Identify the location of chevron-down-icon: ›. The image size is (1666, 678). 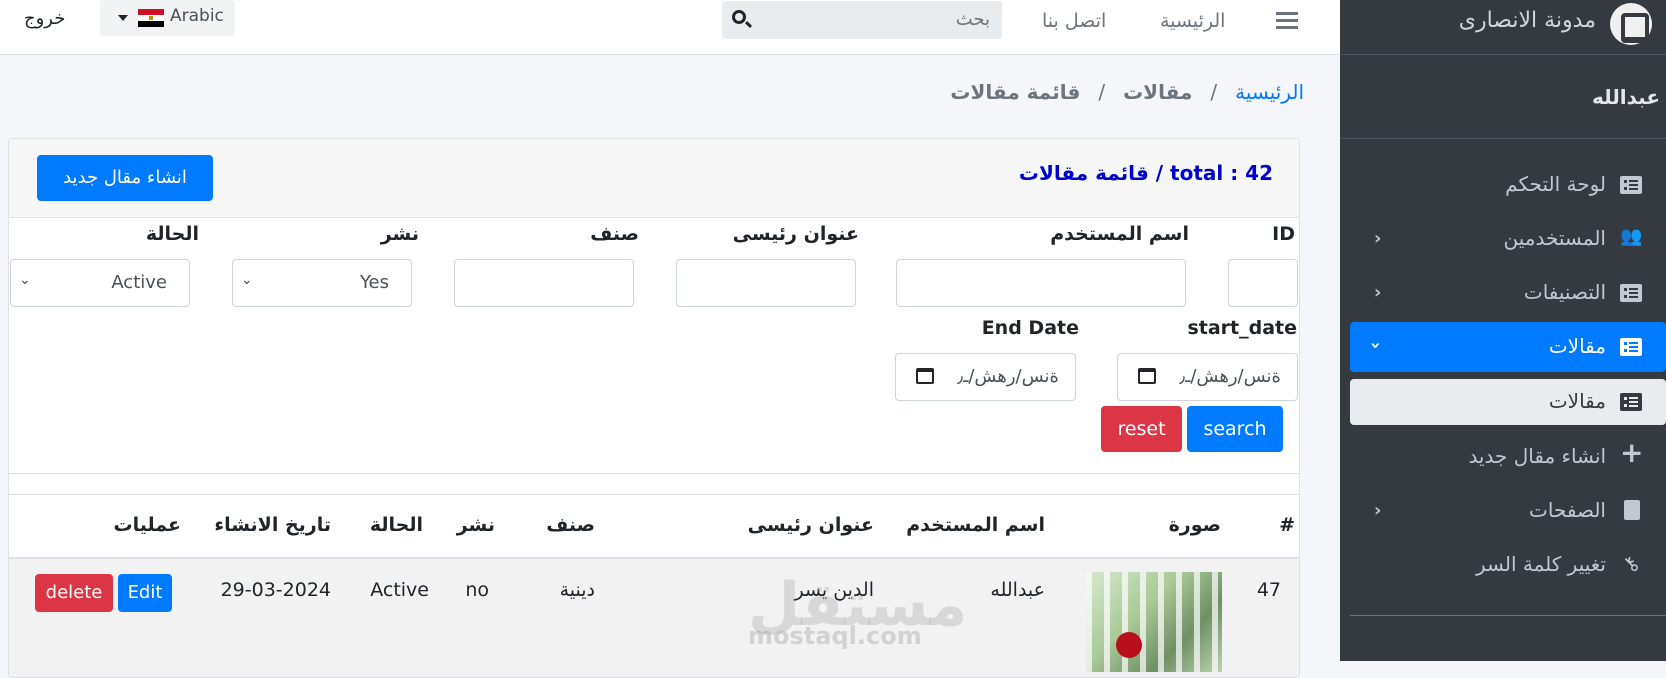
(1376, 345).